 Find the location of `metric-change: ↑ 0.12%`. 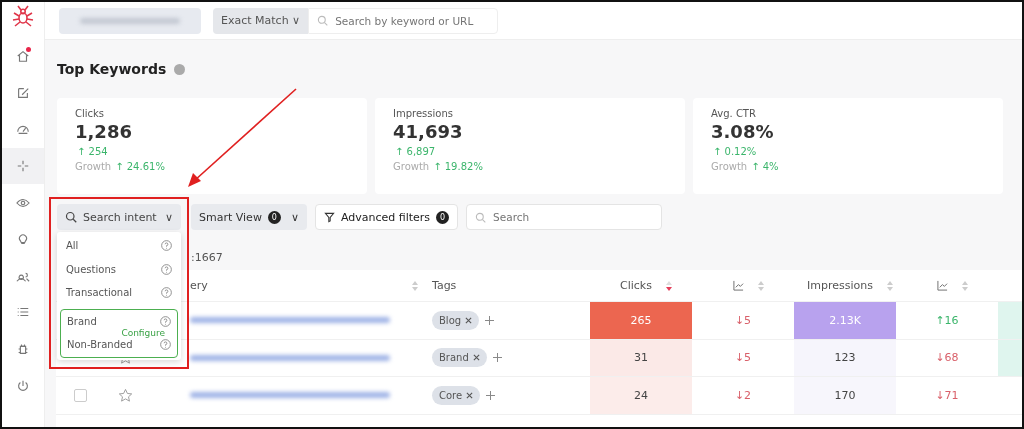

metric-change: ↑ 0.12% is located at coordinates (735, 151).